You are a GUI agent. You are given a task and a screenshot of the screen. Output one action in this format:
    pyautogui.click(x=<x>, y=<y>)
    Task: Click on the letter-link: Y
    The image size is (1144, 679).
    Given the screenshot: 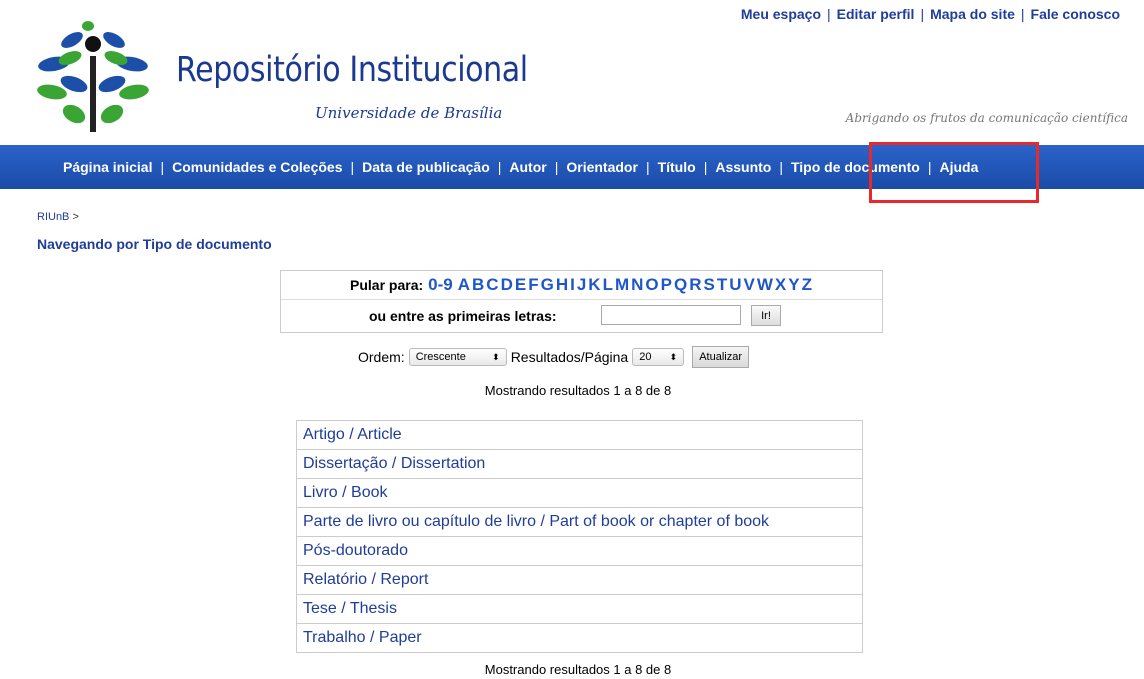 What is the action you would take?
    pyautogui.click(x=793, y=285)
    